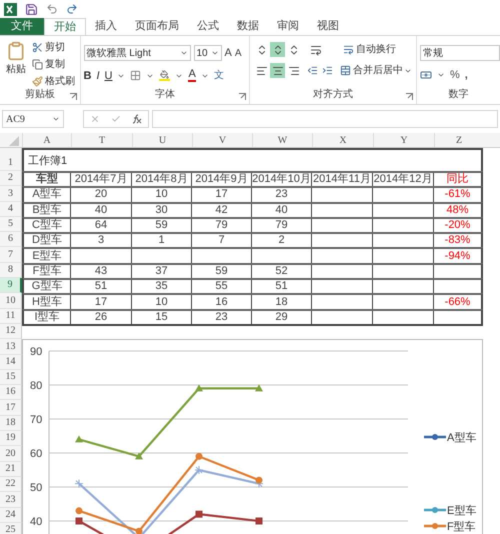 The width and height of the screenshot is (500, 534). I want to click on format-painter-button: 格式刷, so click(53, 81).